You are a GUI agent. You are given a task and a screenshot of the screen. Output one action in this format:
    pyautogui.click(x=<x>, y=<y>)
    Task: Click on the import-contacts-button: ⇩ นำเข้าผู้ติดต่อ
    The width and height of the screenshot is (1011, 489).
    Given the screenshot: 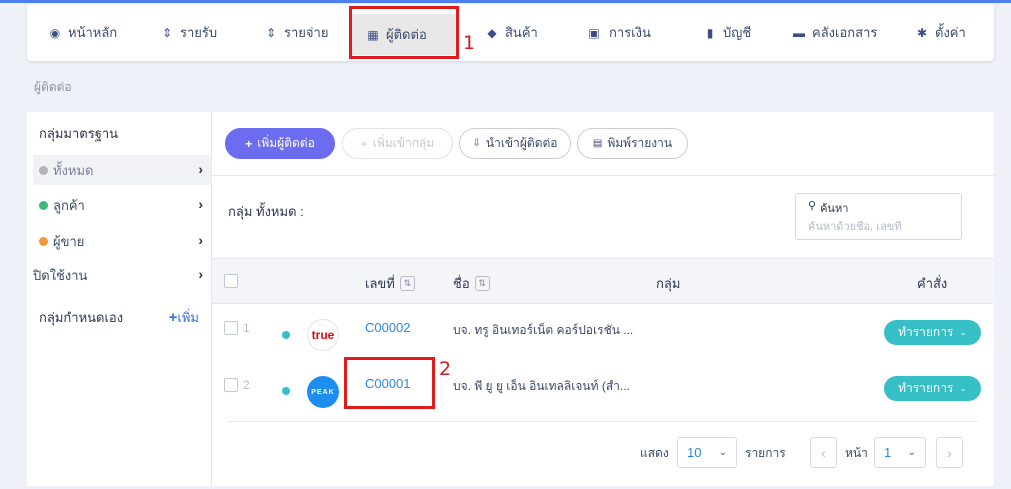 What is the action you would take?
    pyautogui.click(x=515, y=143)
    